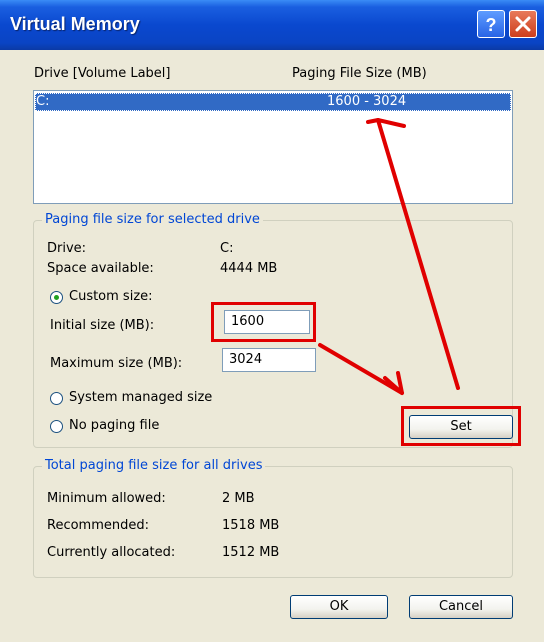 The height and width of the screenshot is (642, 544). Describe the element at coordinates (263, 322) in the screenshot. I see `initial-size-highlight-box` at that location.